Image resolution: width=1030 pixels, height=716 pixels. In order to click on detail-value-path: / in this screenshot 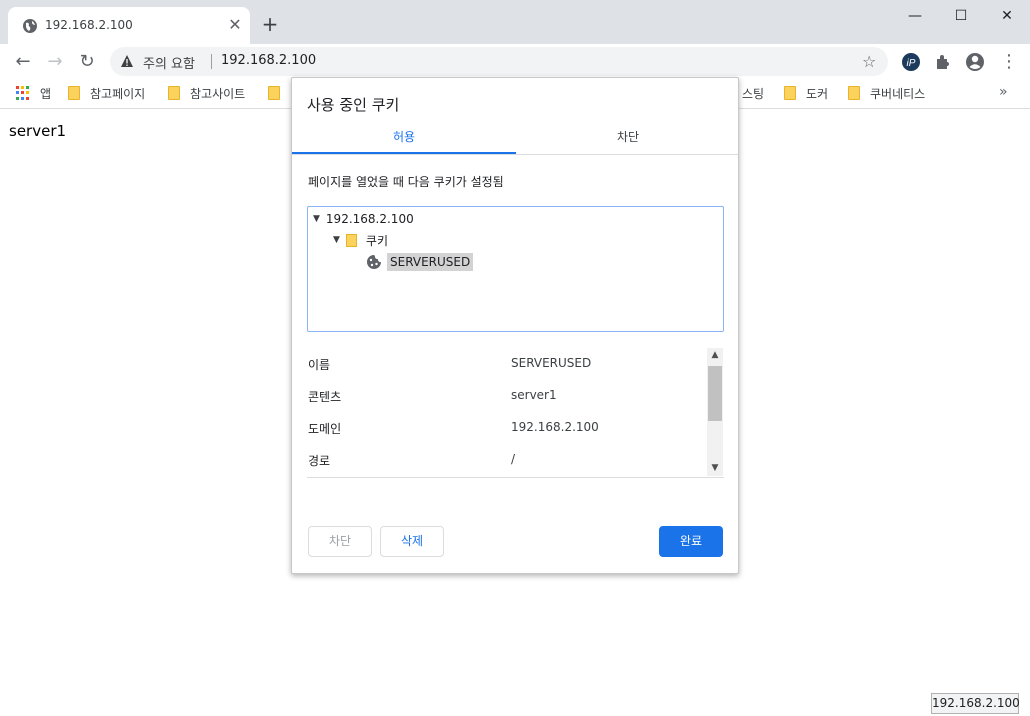, I will do `click(513, 459)`.